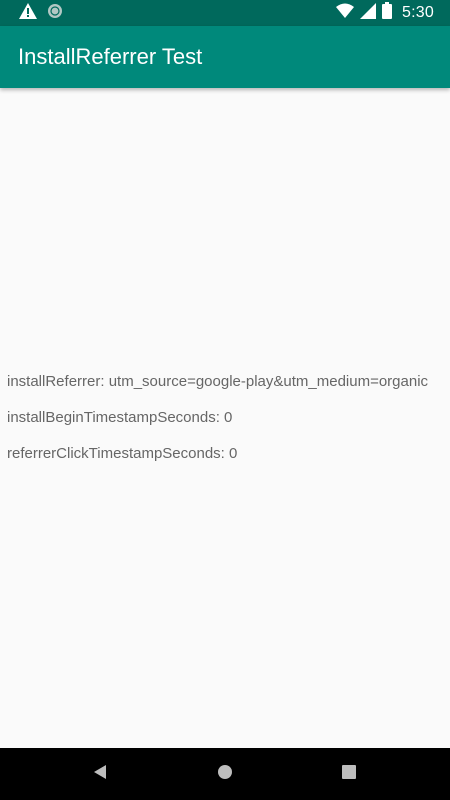  I want to click on recents-button, so click(349, 774).